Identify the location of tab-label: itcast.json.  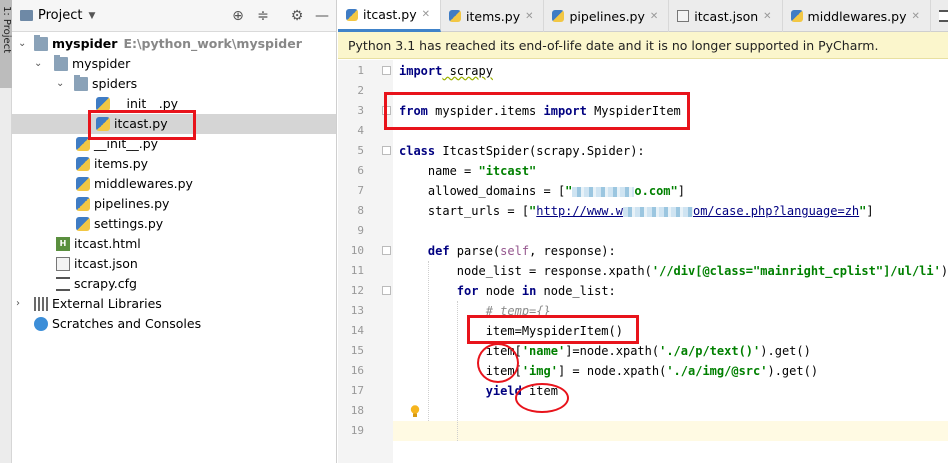
(726, 16).